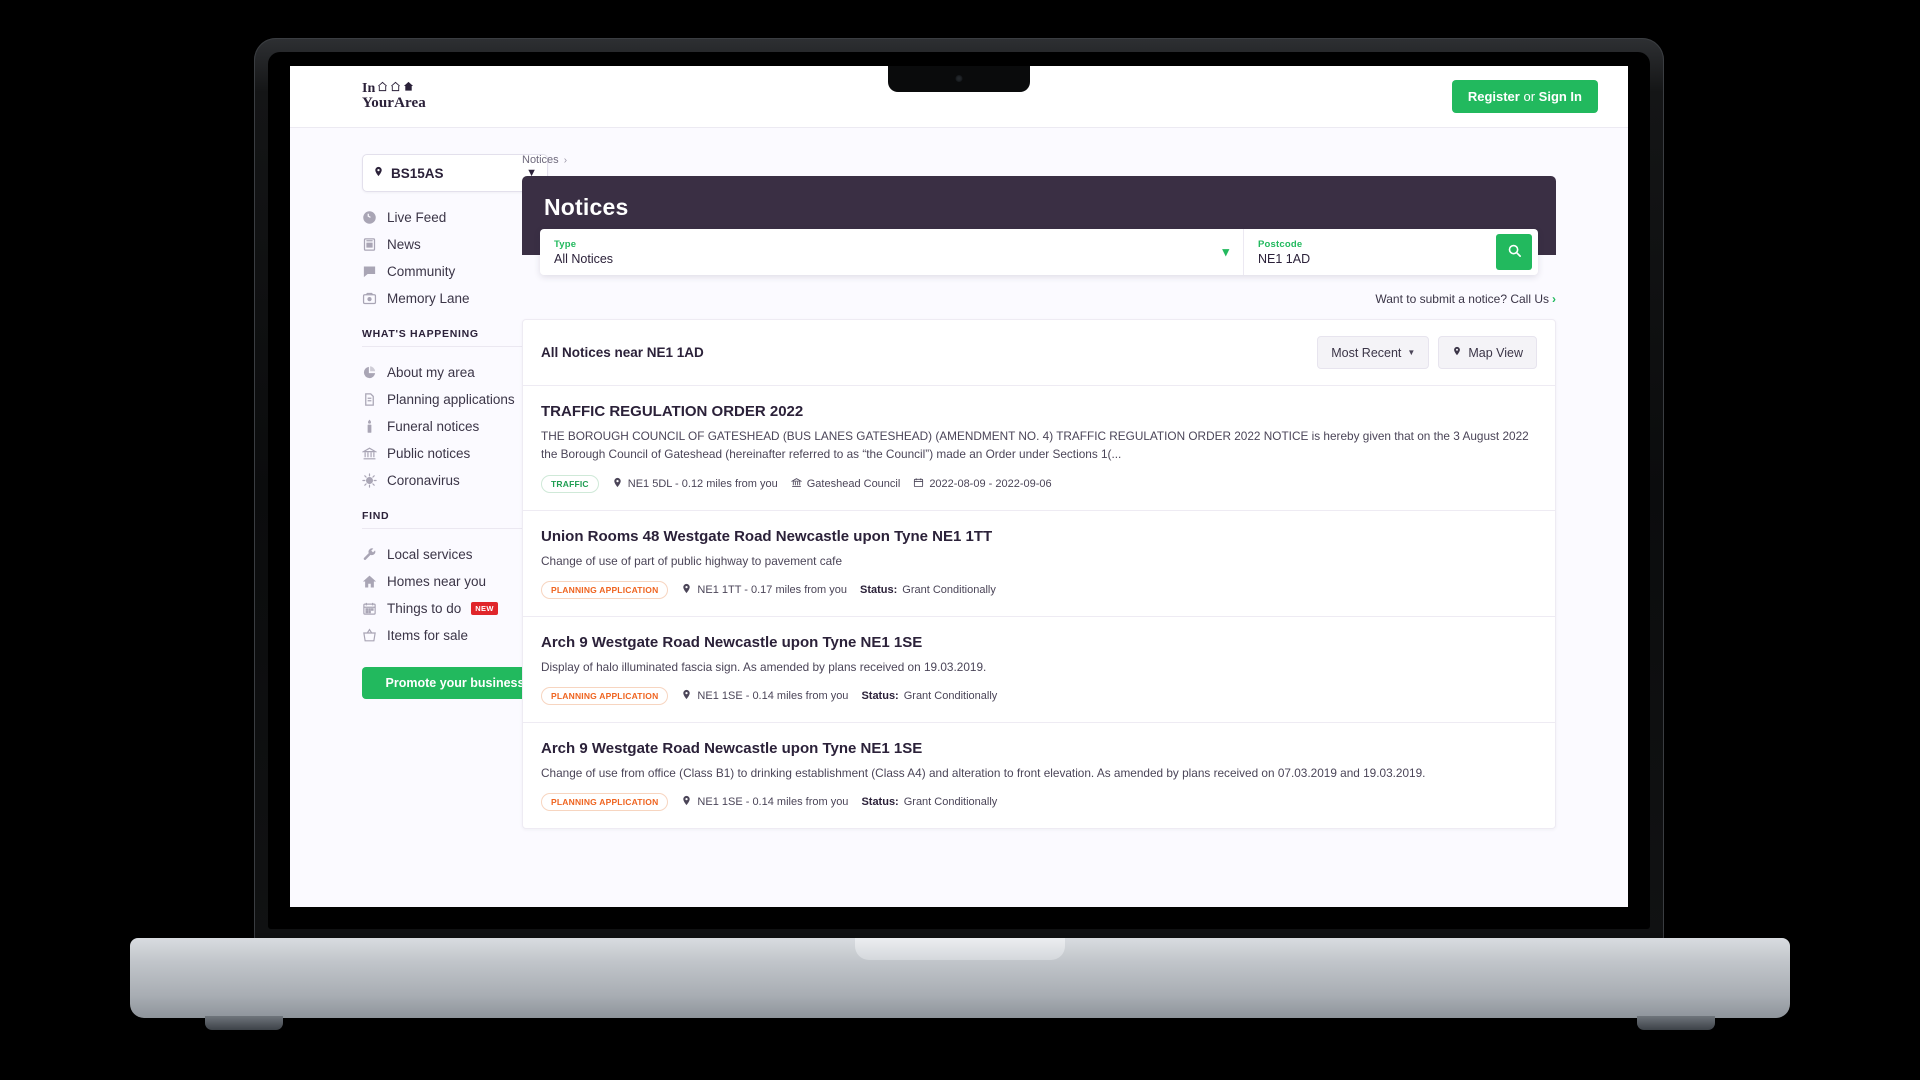 The width and height of the screenshot is (1920, 1080). I want to click on clock-icon, so click(369, 217).